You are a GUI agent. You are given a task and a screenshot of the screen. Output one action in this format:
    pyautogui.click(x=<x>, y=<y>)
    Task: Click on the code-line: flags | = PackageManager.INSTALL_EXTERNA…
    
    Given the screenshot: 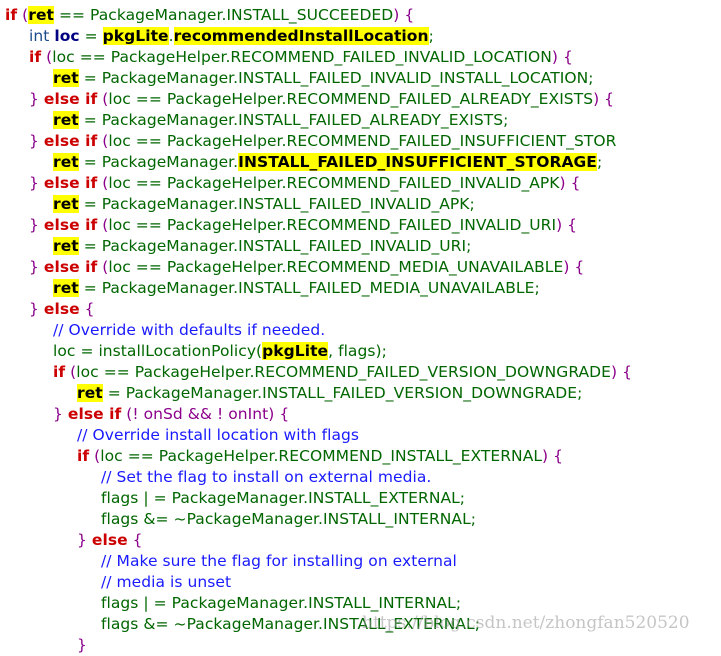 What is the action you would take?
    pyautogui.click(x=318, y=498)
    